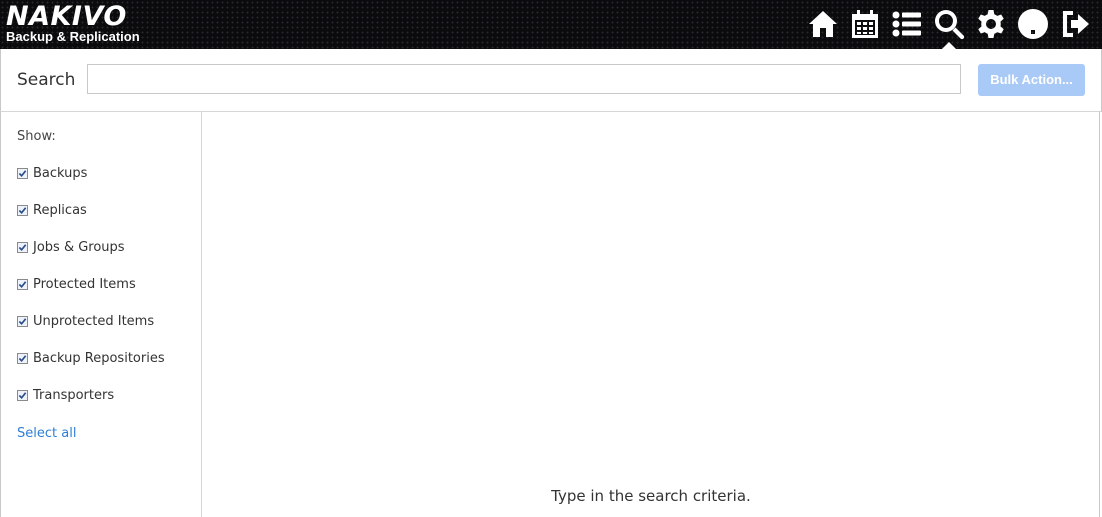 The width and height of the screenshot is (1102, 517). I want to click on calendar-icon, so click(865, 24).